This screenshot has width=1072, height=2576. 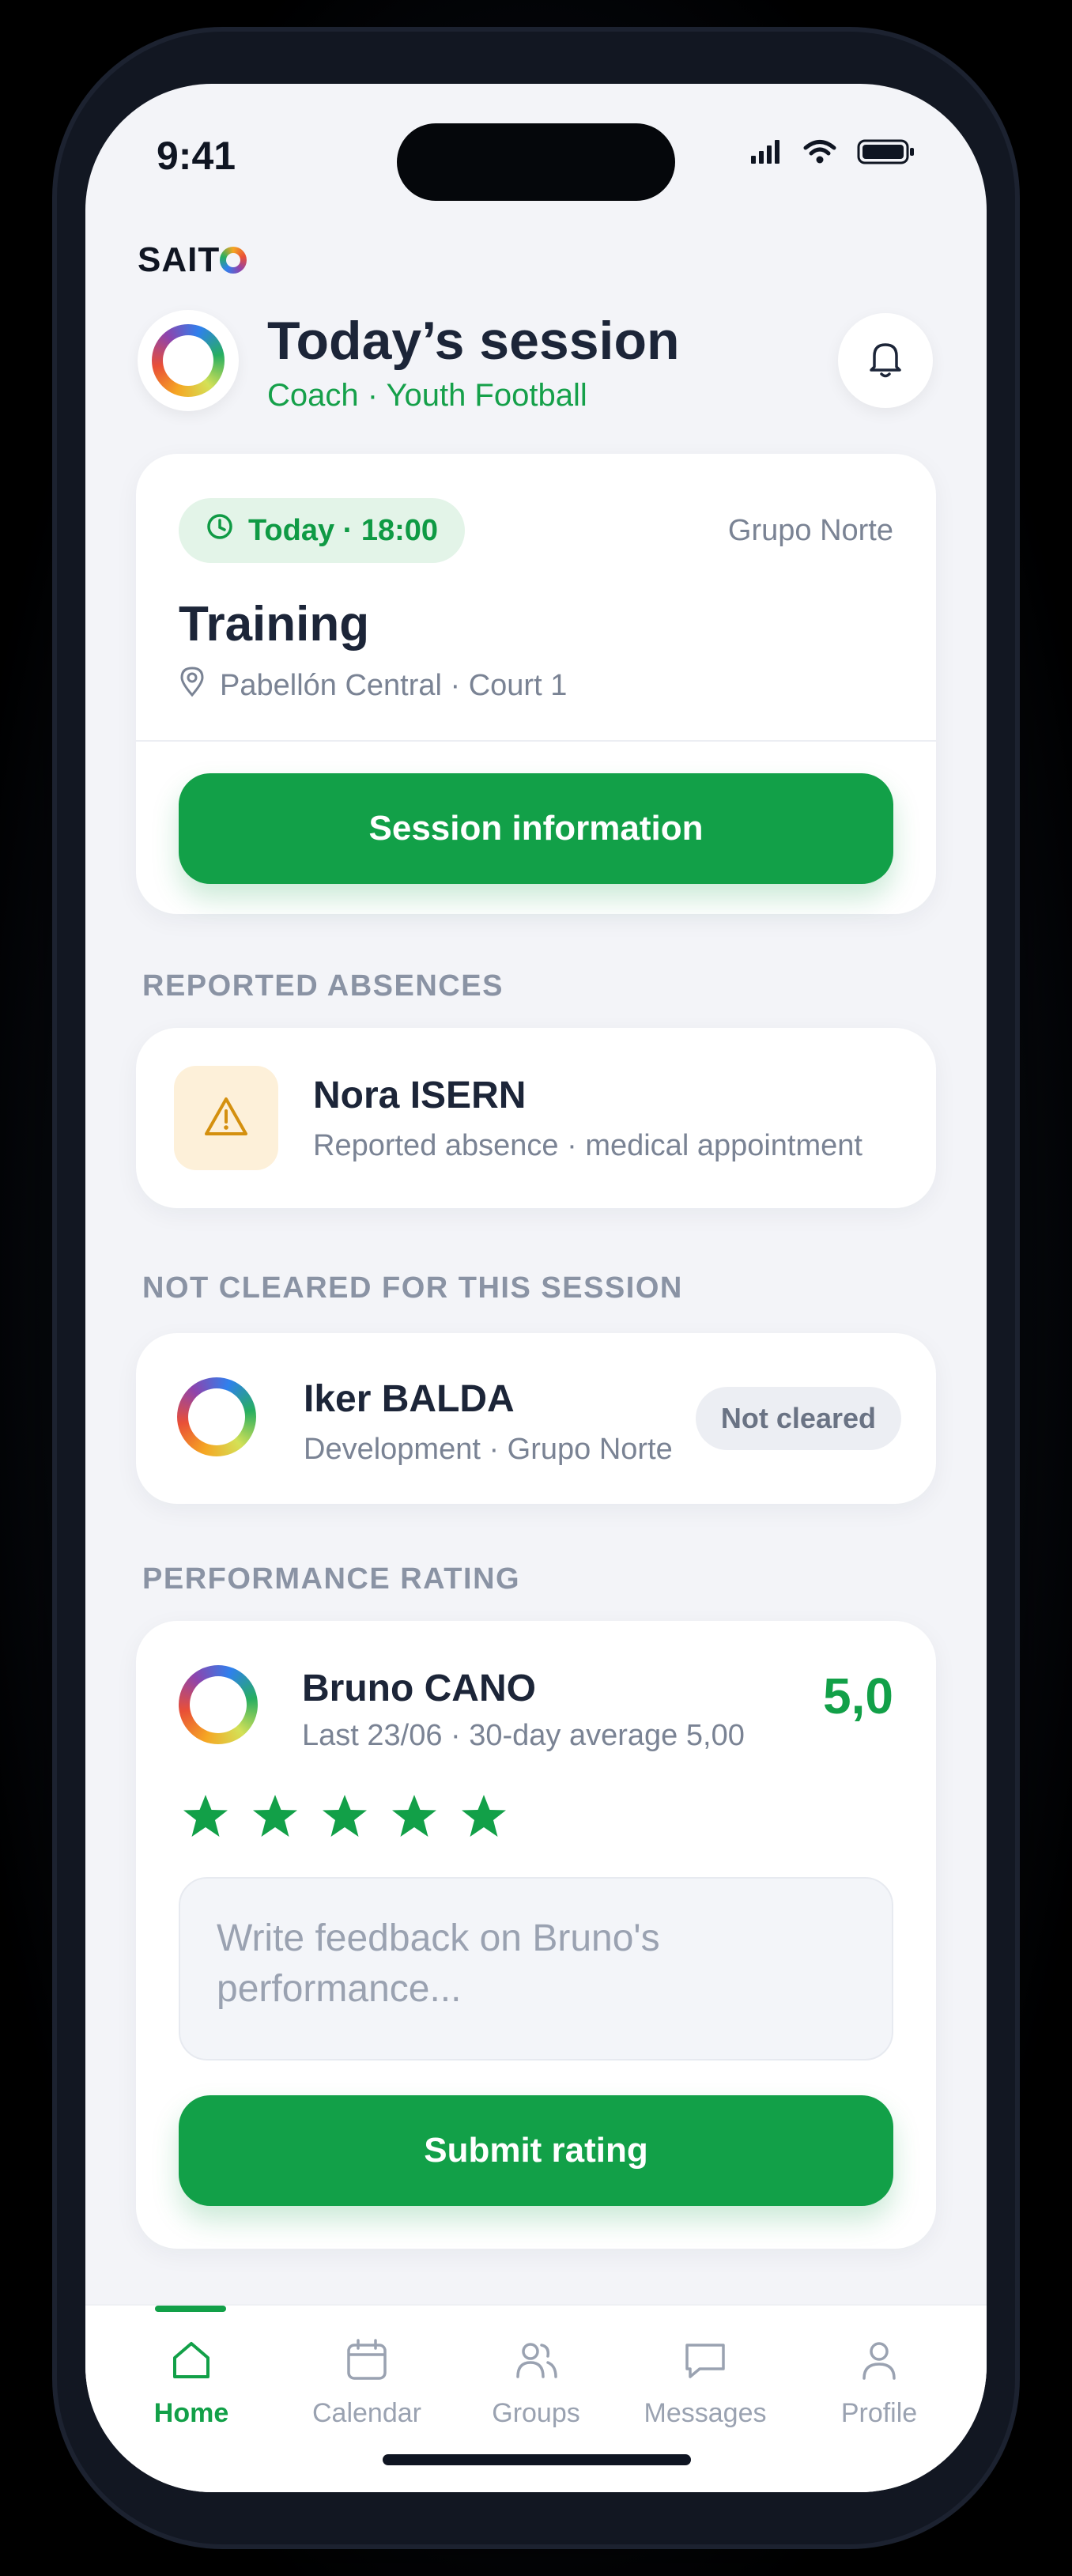 I want to click on warning-badge, so click(x=226, y=1118).